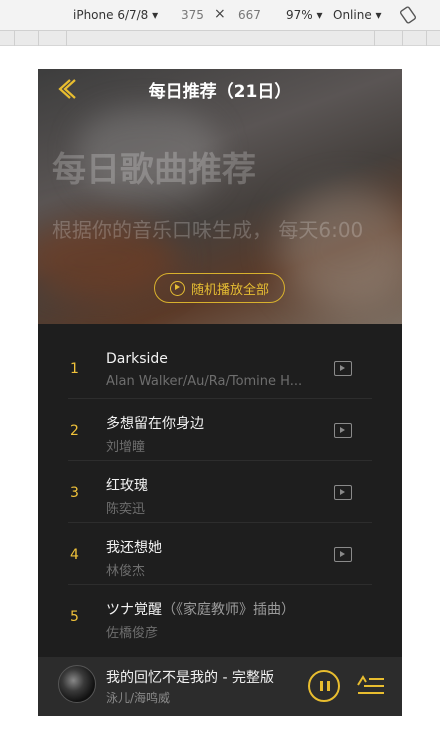 The width and height of the screenshot is (440, 733). What do you see at coordinates (74, 493) in the screenshot?
I see `song-number: 3` at bounding box center [74, 493].